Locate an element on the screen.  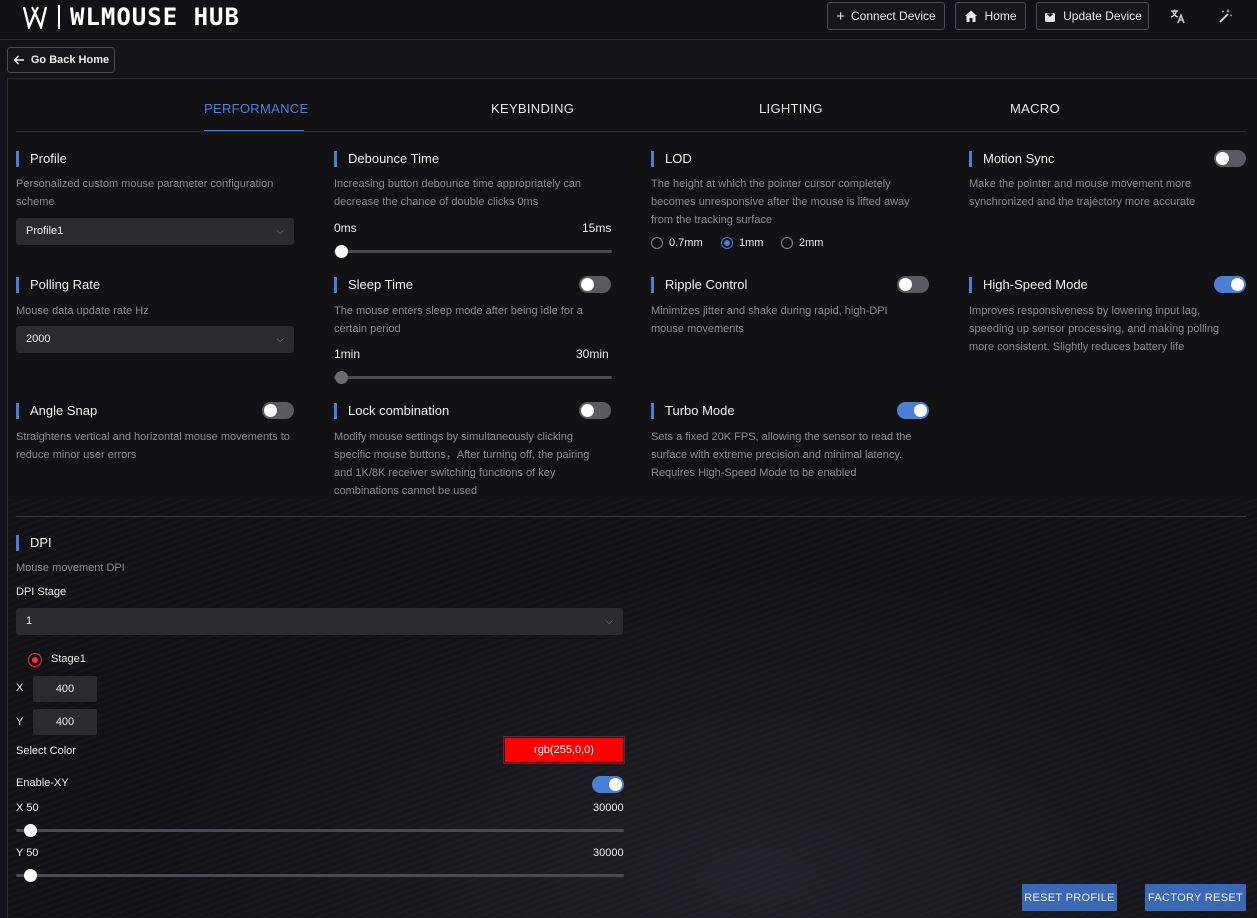
debounce-slider-track is located at coordinates (473, 251).